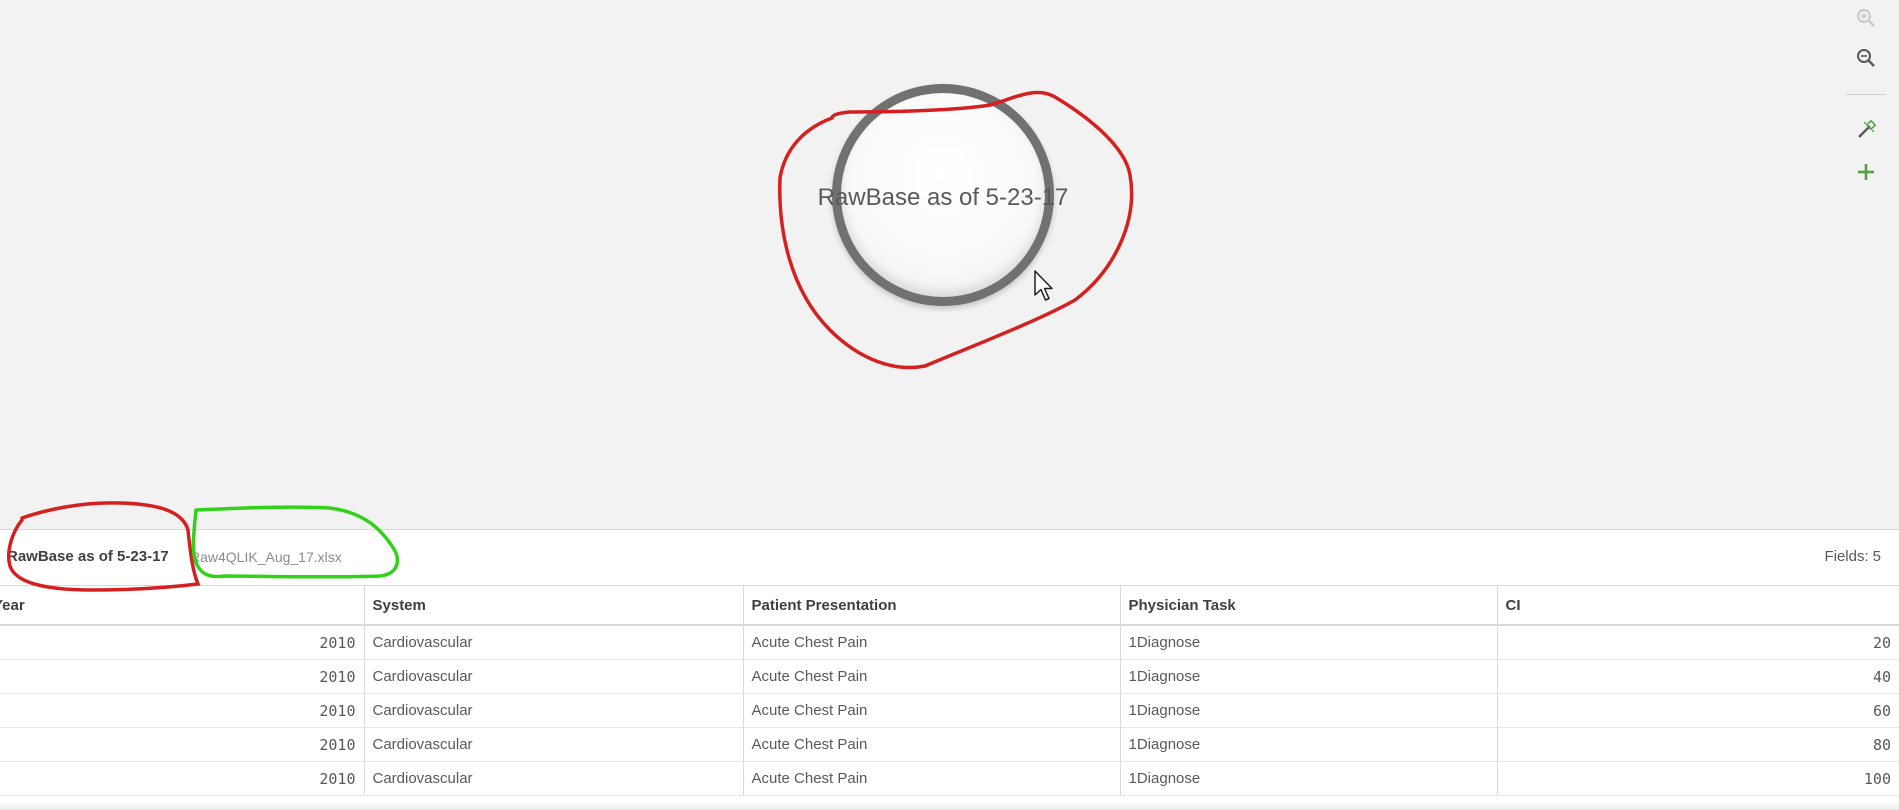  I want to click on zoom-in-icon, so click(1866, 18).